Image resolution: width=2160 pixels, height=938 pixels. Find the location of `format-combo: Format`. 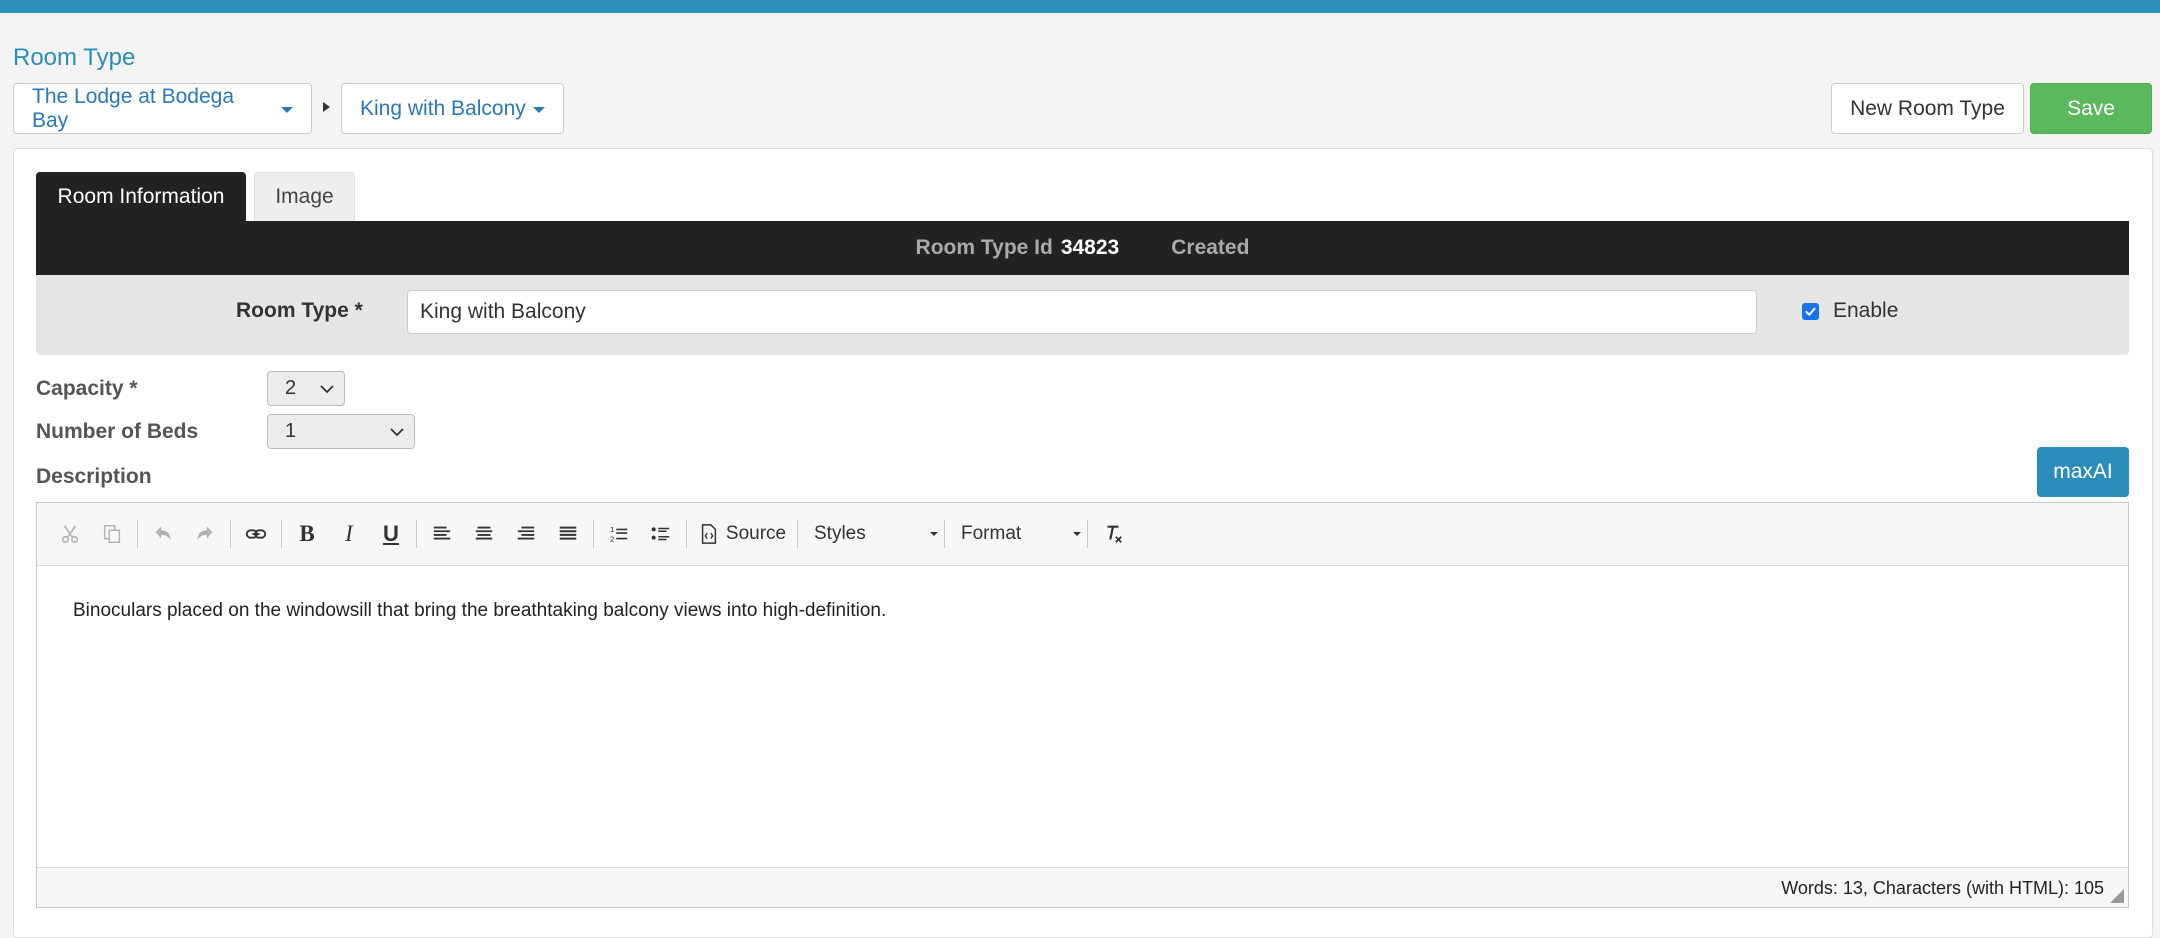

format-combo: Format is located at coordinates (1022, 534).